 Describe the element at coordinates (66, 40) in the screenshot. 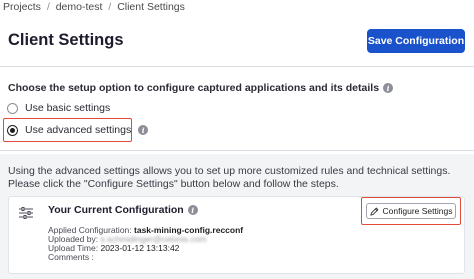

I see `page-title: Client Settings` at that location.